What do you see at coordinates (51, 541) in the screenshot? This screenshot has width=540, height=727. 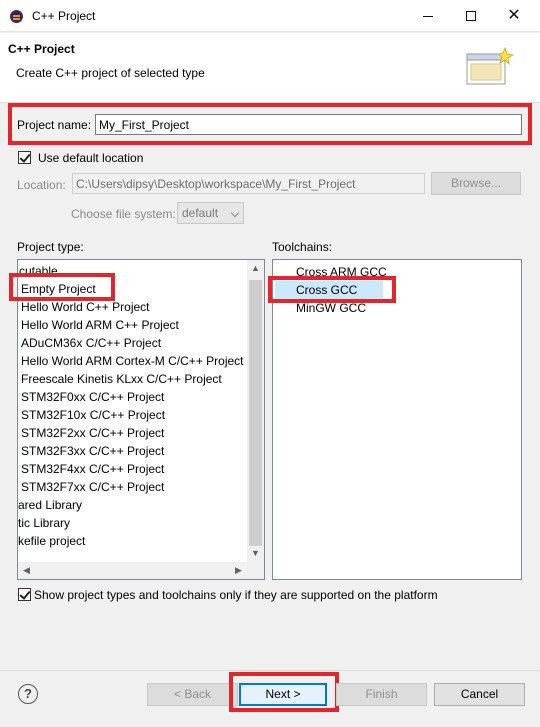 I see `list-item: kefile project` at bounding box center [51, 541].